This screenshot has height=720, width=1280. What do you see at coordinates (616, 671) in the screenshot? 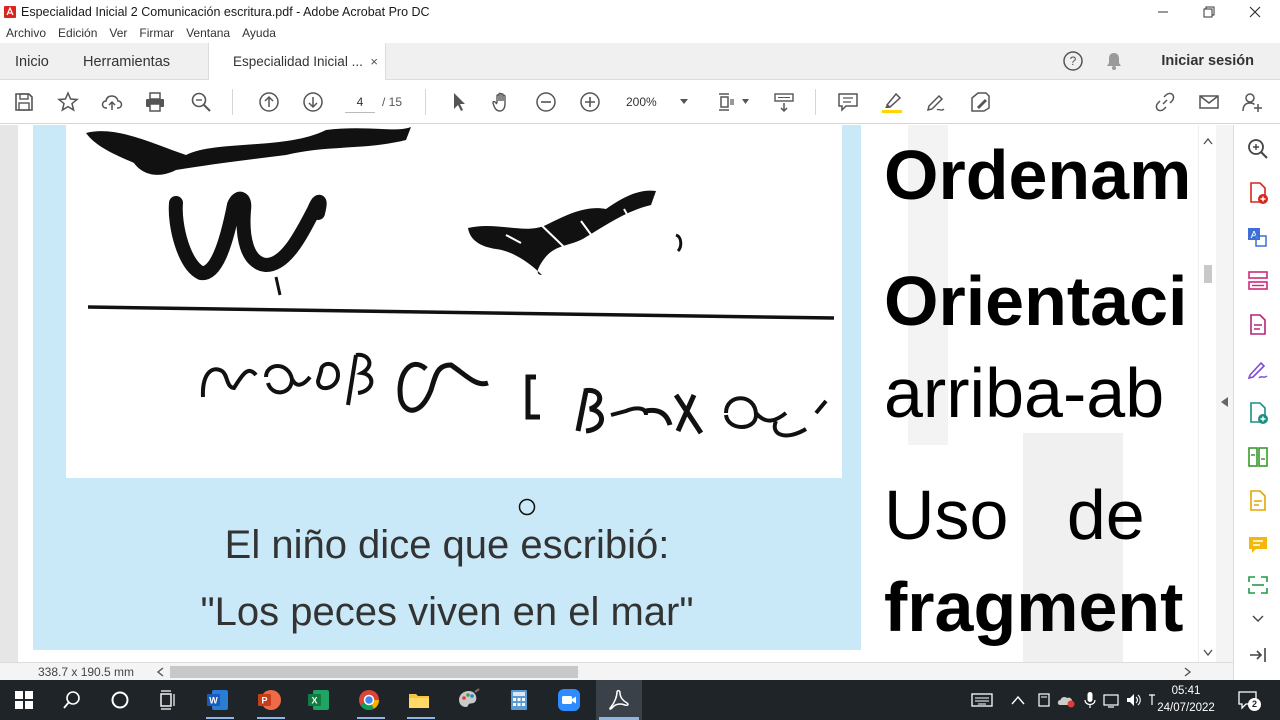
I see `status-bar: 338.7 x 190.5 mm` at bounding box center [616, 671].